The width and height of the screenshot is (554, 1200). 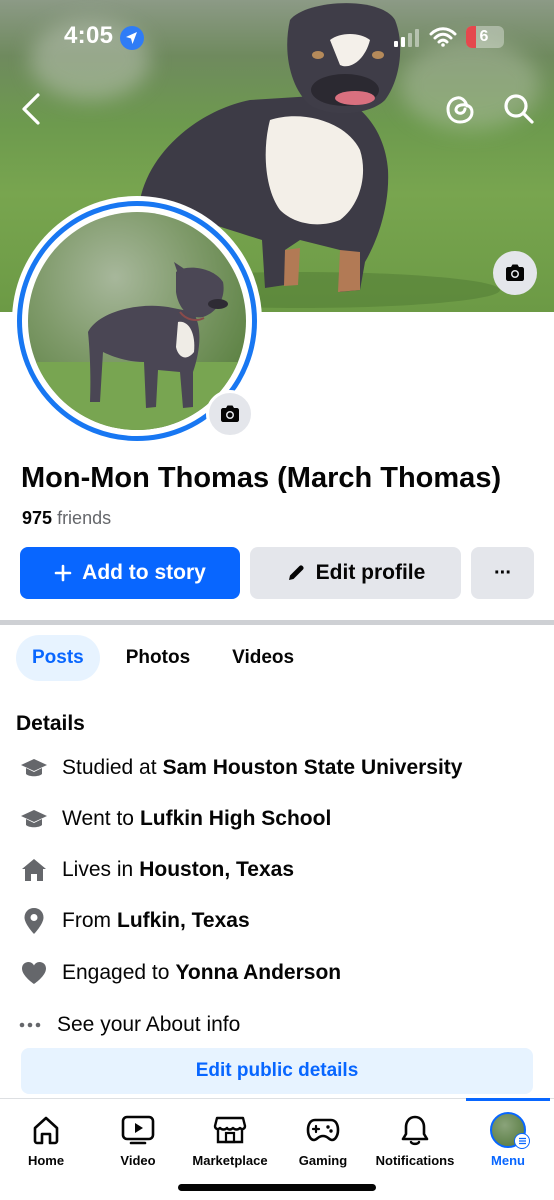 I want to click on location-arrow-icon, so click(x=132, y=38).